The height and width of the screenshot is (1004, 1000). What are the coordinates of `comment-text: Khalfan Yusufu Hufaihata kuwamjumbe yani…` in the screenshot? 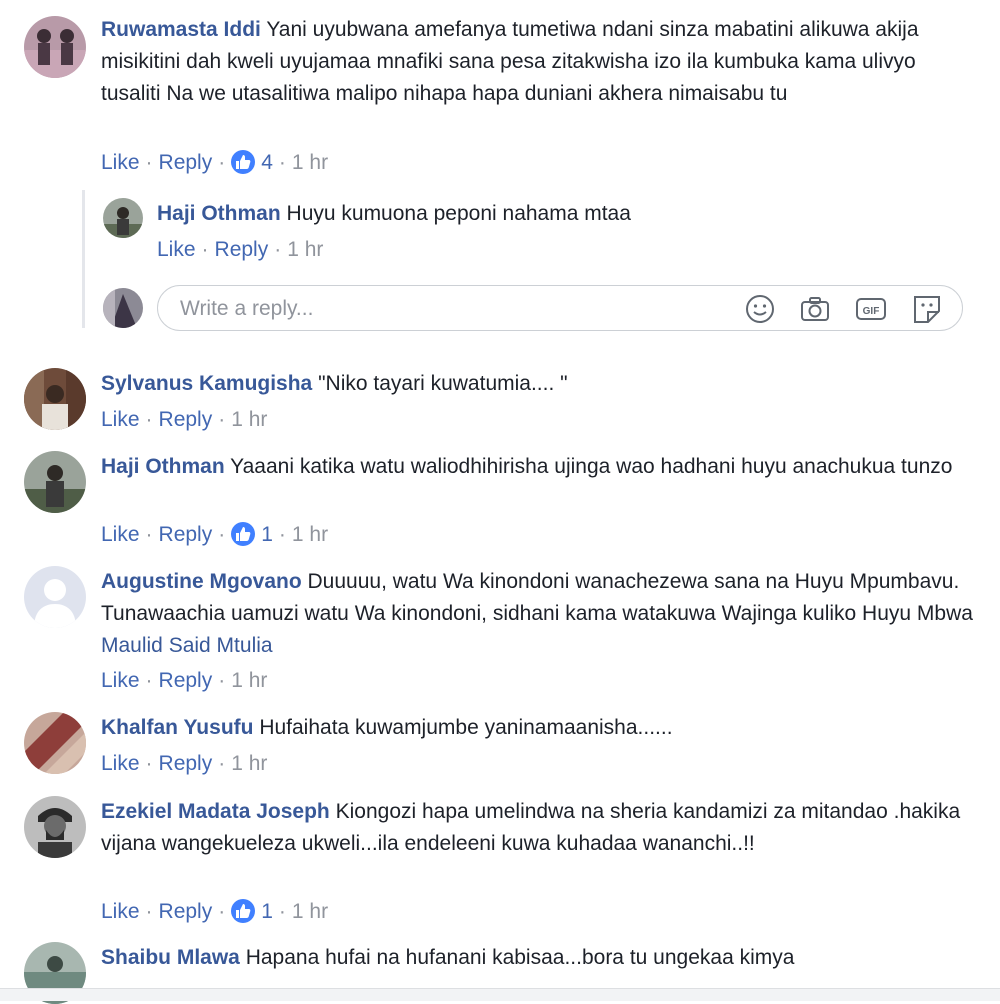 It's located at (541, 728).